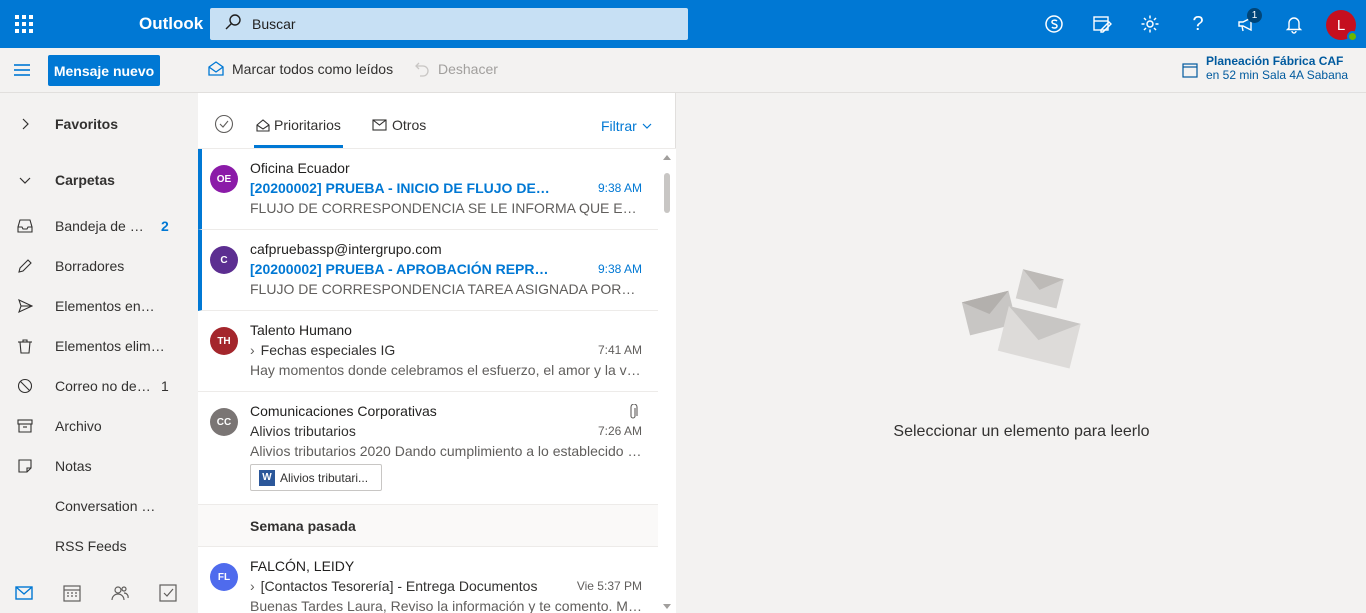 Image resolution: width=1366 pixels, height=613 pixels. I want to click on sidebar-item-junk: Correo no deseado 1, so click(99, 386).